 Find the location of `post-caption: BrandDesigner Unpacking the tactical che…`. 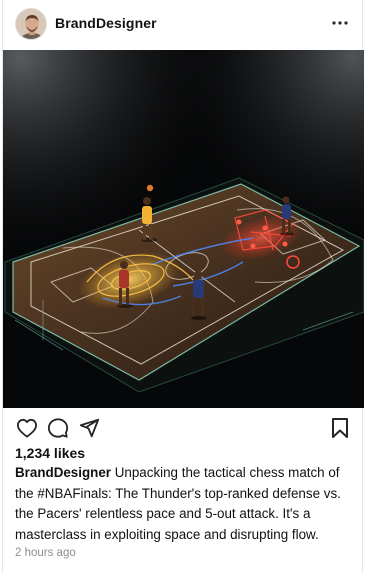

post-caption: BrandDesigner Unpacking the tactical che… is located at coordinates (185, 504).